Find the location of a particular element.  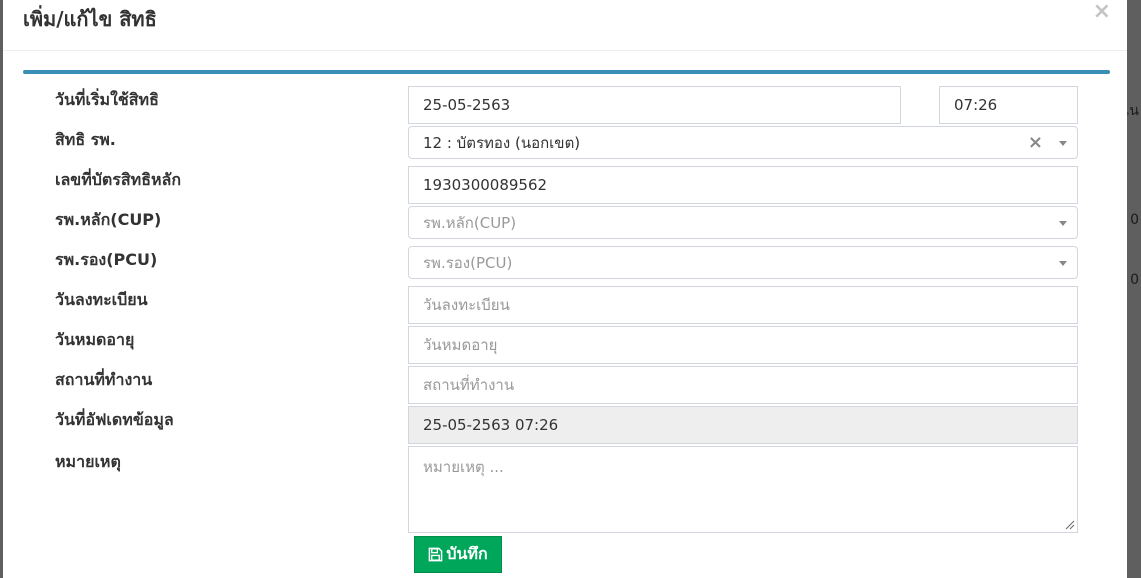

expire-date-input: วันหมดอายุ is located at coordinates (743, 345).